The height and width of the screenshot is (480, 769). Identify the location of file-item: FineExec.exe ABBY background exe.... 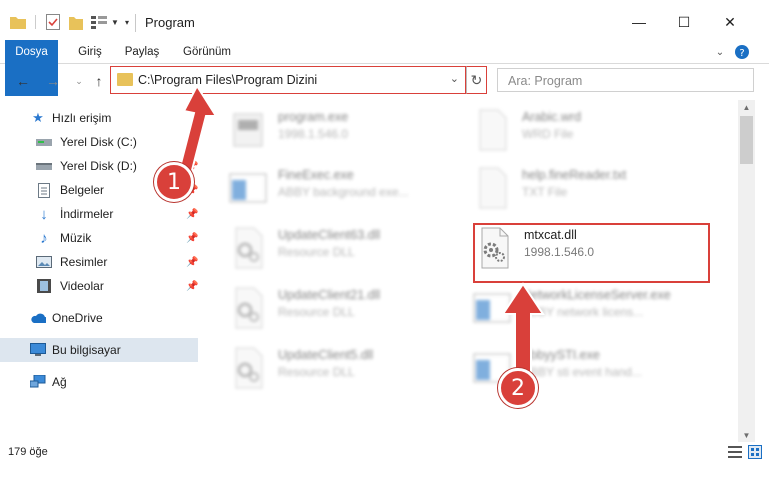
(353, 190).